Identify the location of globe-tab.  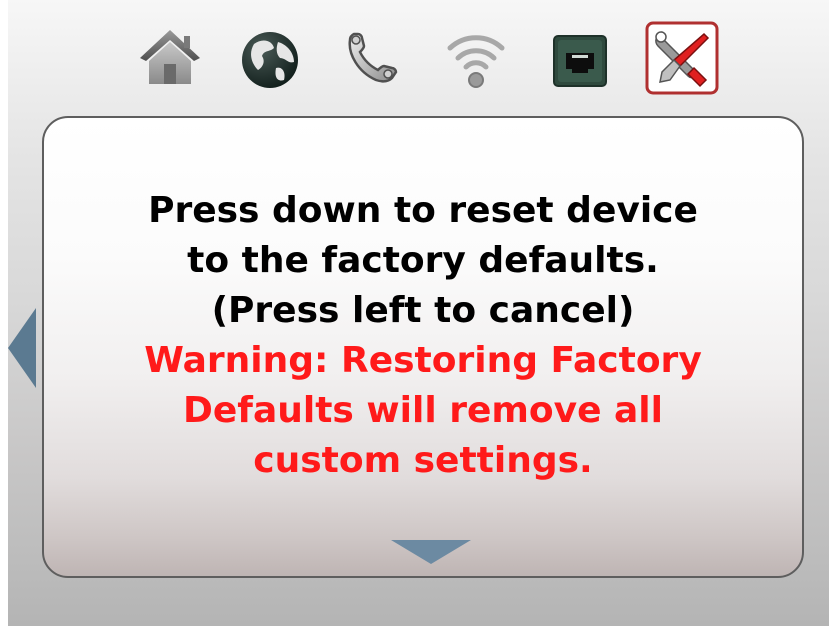
(270, 58).